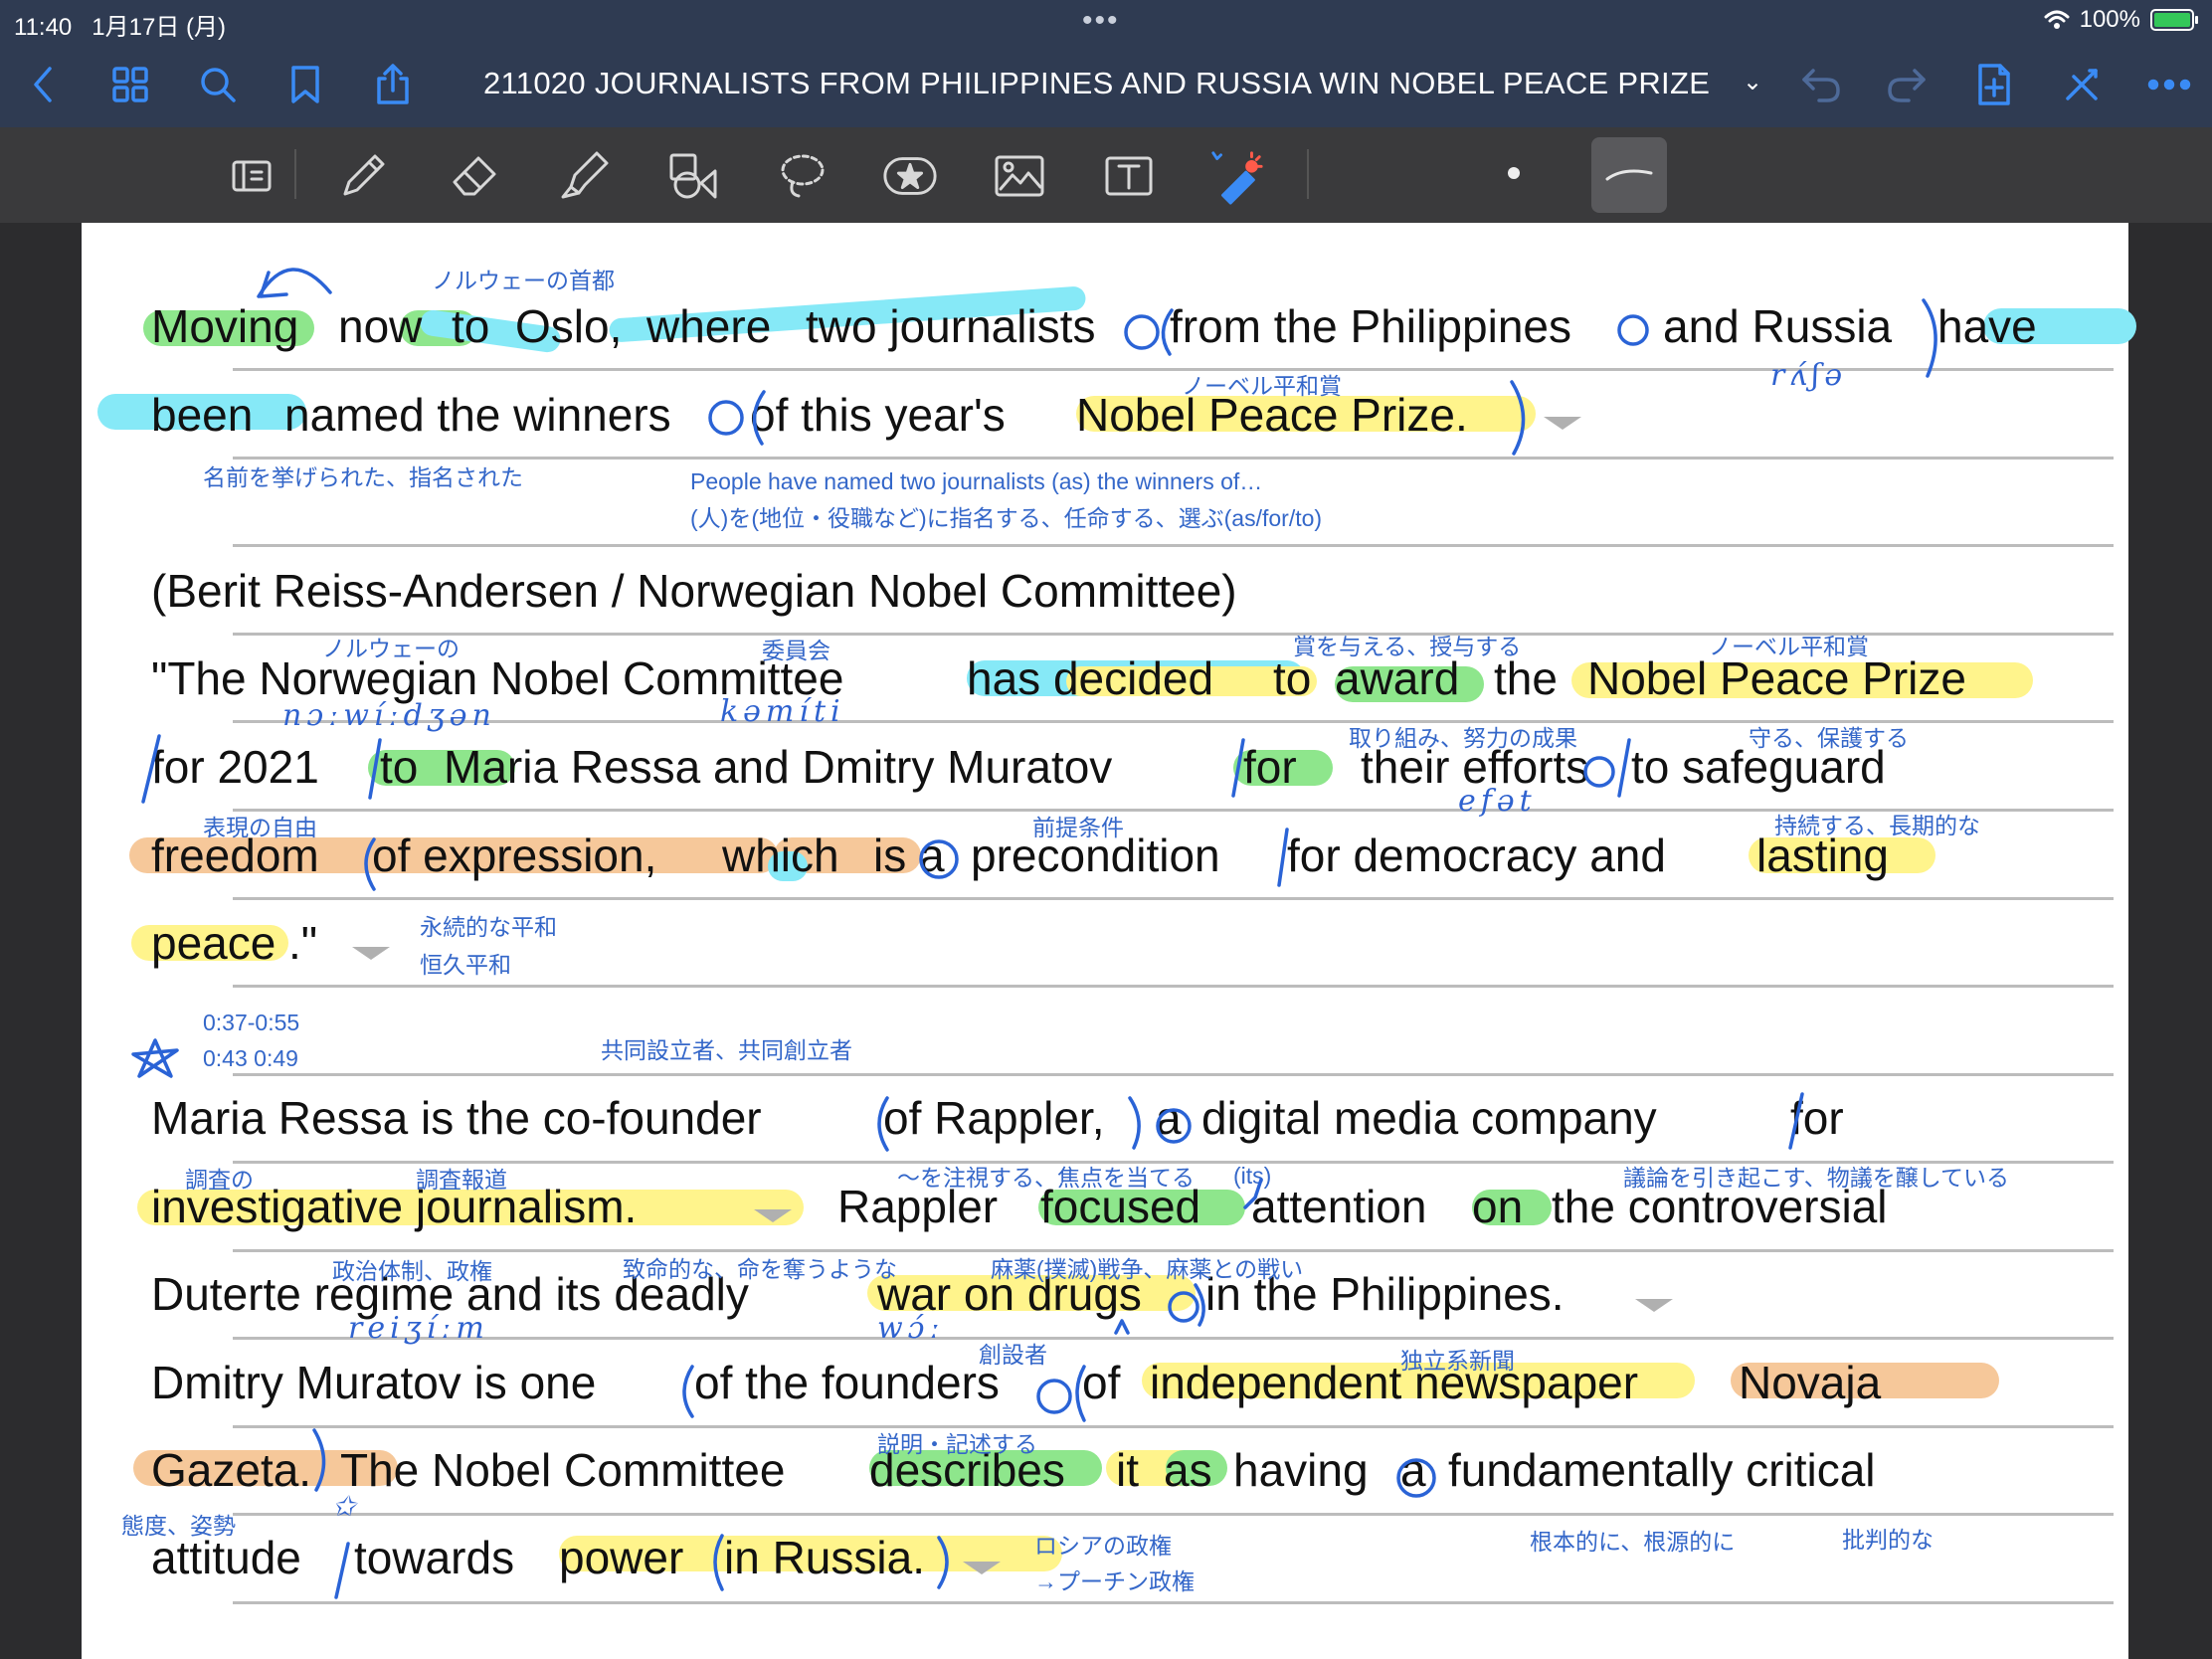  Describe the element at coordinates (43, 84) in the screenshot. I see `back-icon` at that location.